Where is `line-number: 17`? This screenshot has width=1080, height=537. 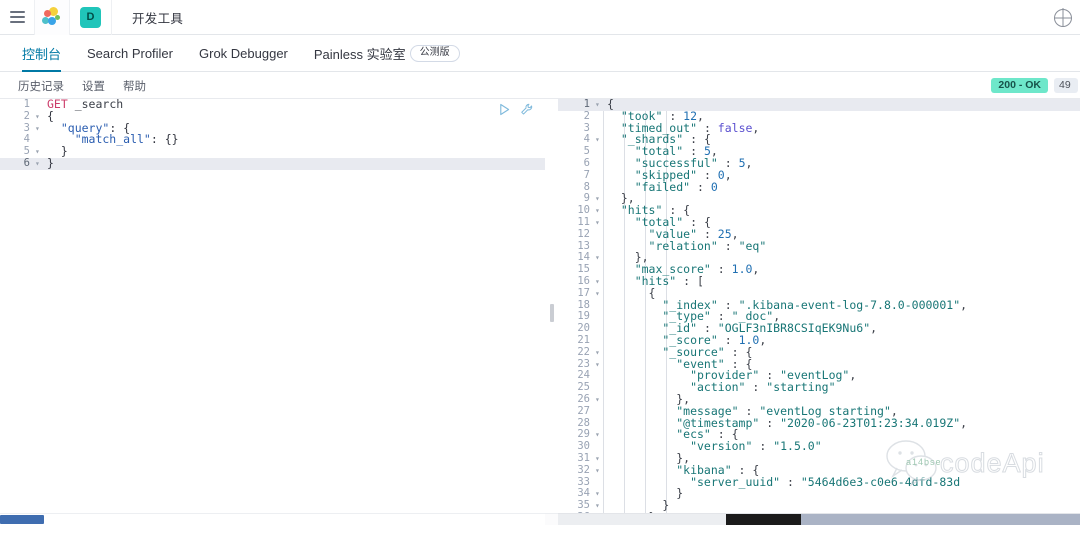 line-number: 17 is located at coordinates (583, 292).